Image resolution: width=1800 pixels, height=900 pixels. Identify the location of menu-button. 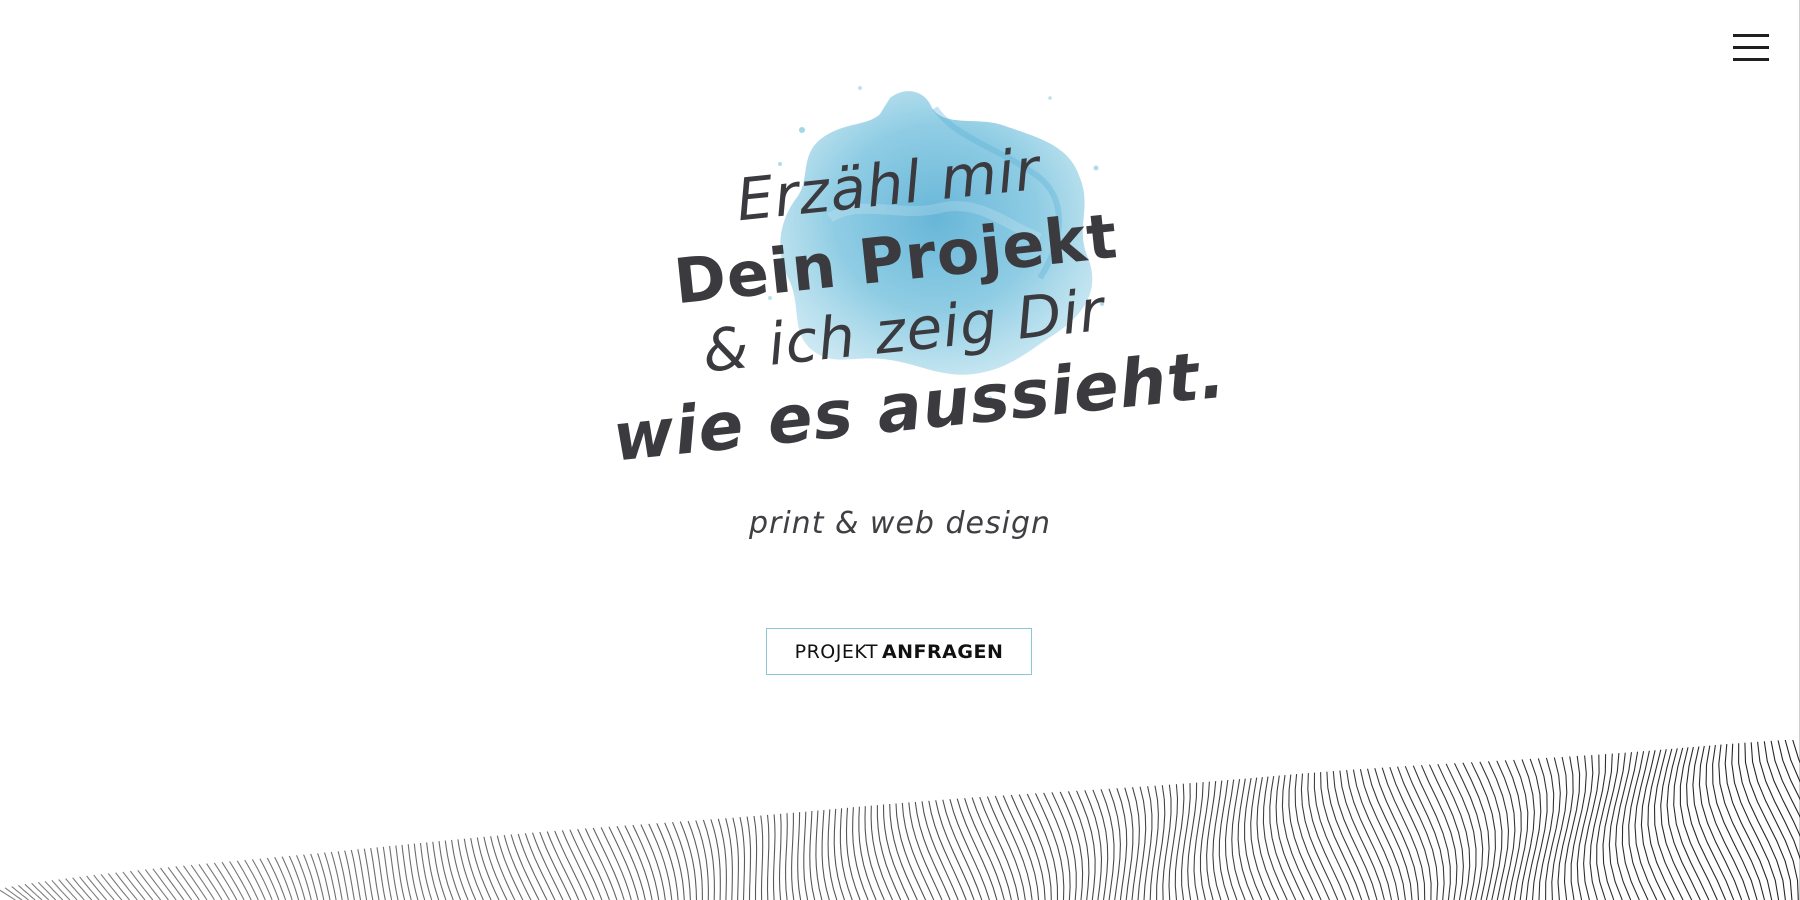
(1751, 50).